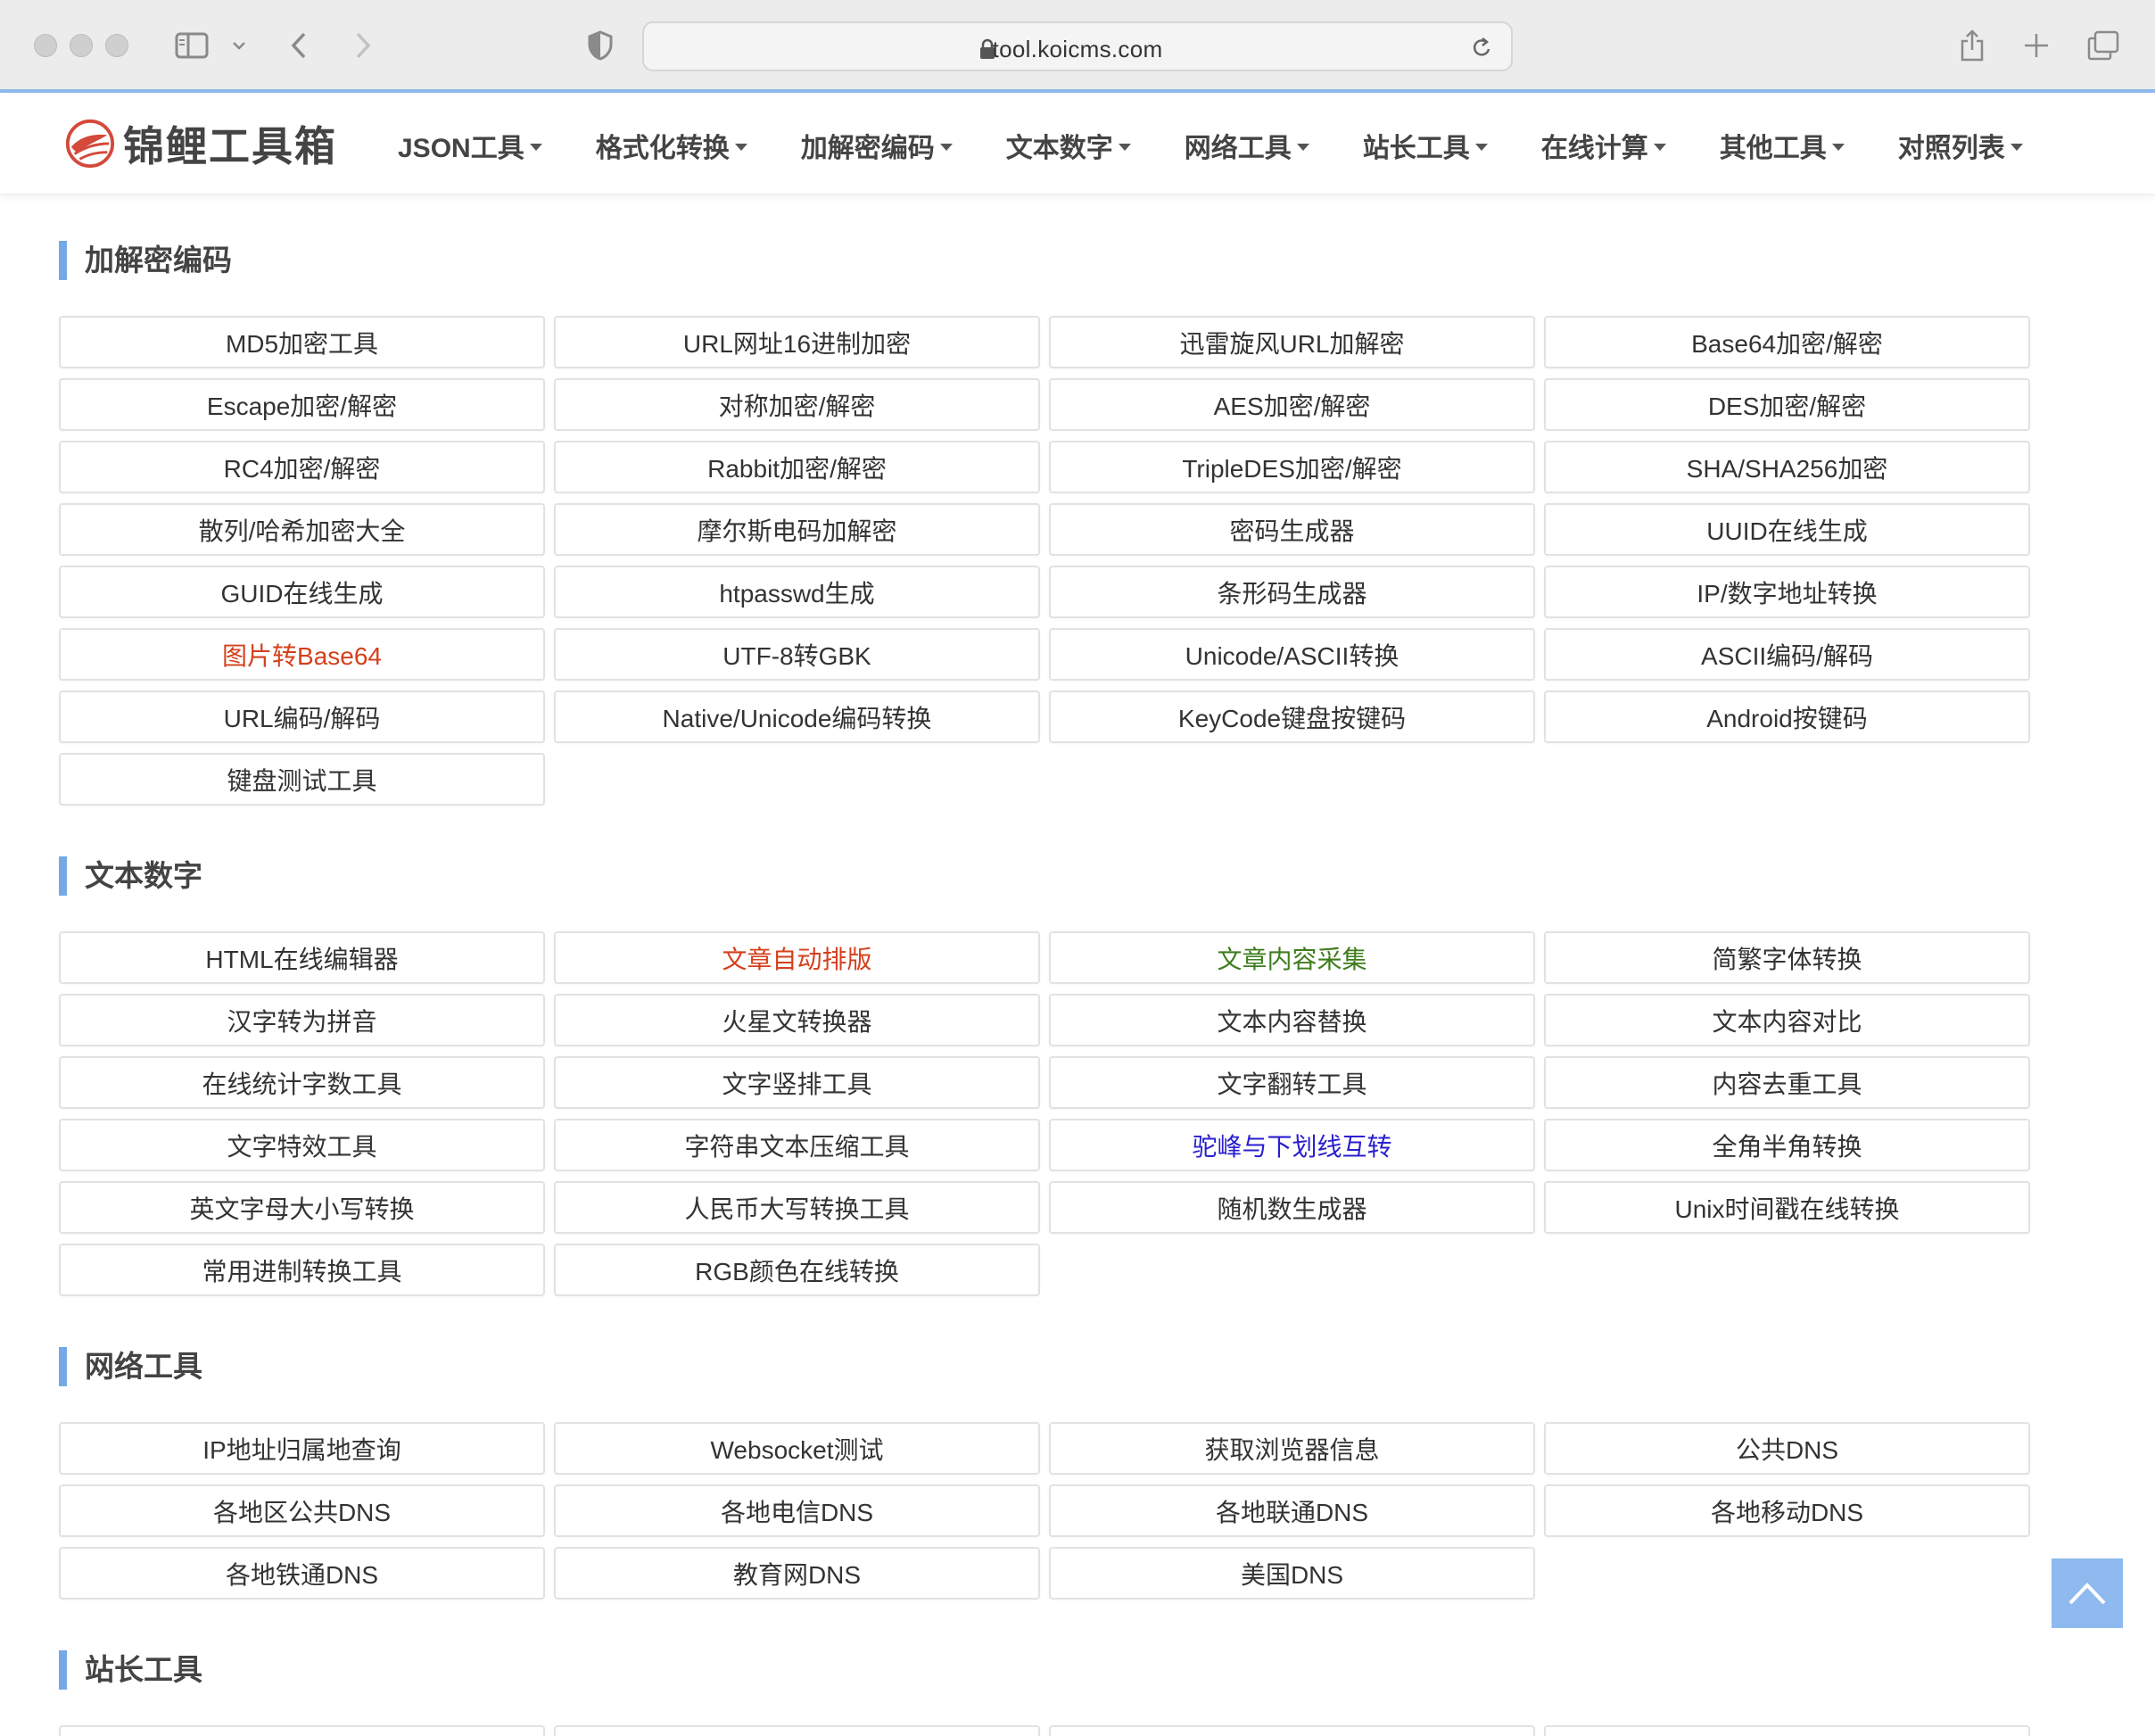  I want to click on tool-link: URL编码/解码, so click(302, 716).